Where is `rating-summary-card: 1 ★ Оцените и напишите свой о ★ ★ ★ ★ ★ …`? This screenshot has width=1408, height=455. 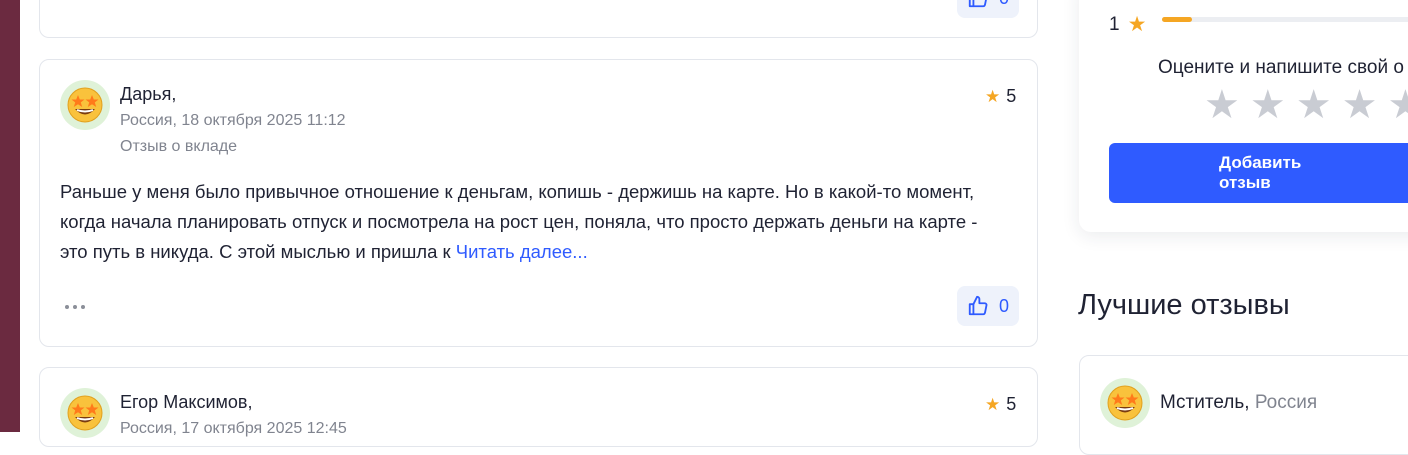 rating-summary-card: 1 ★ Оцените и напишите свой о ★ ★ ★ ★ ★ … is located at coordinates (1243, 116).